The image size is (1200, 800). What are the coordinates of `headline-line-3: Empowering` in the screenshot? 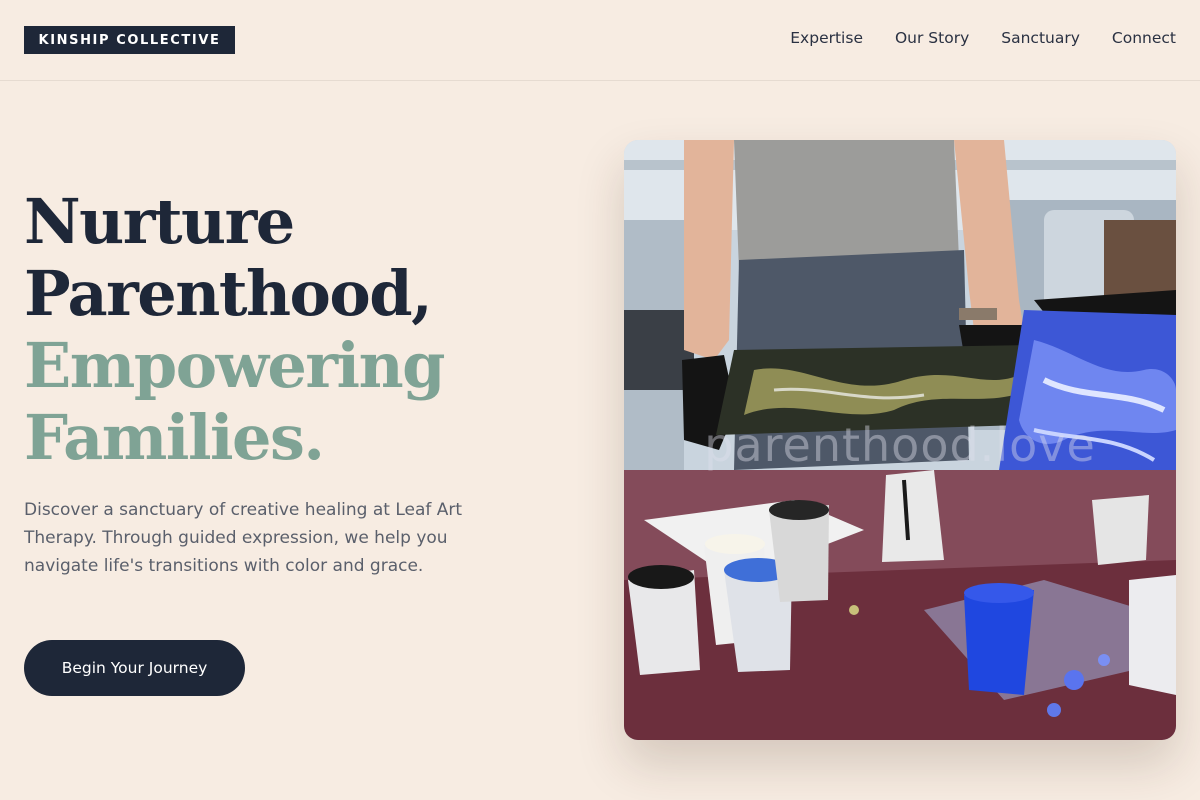 It's located at (235, 365).